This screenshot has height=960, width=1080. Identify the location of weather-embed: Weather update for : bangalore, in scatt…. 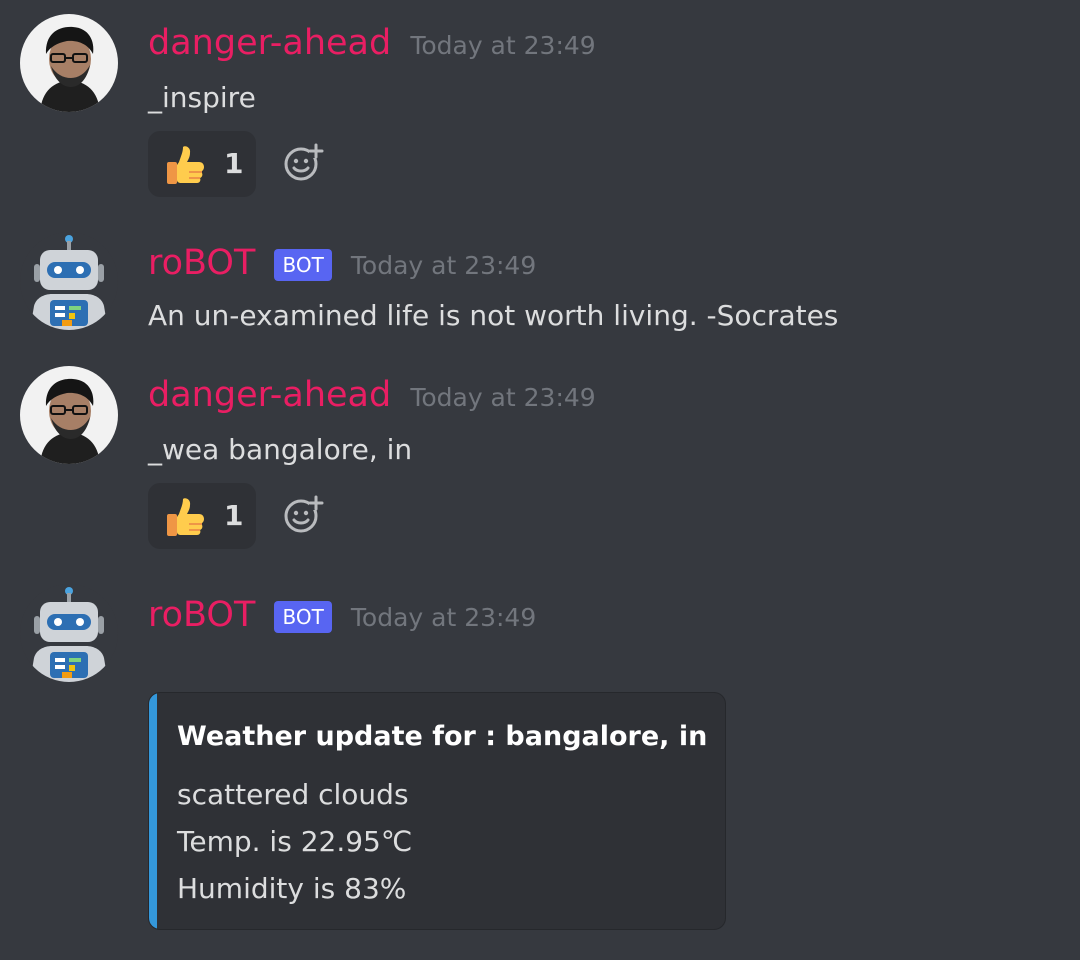
(437, 811).